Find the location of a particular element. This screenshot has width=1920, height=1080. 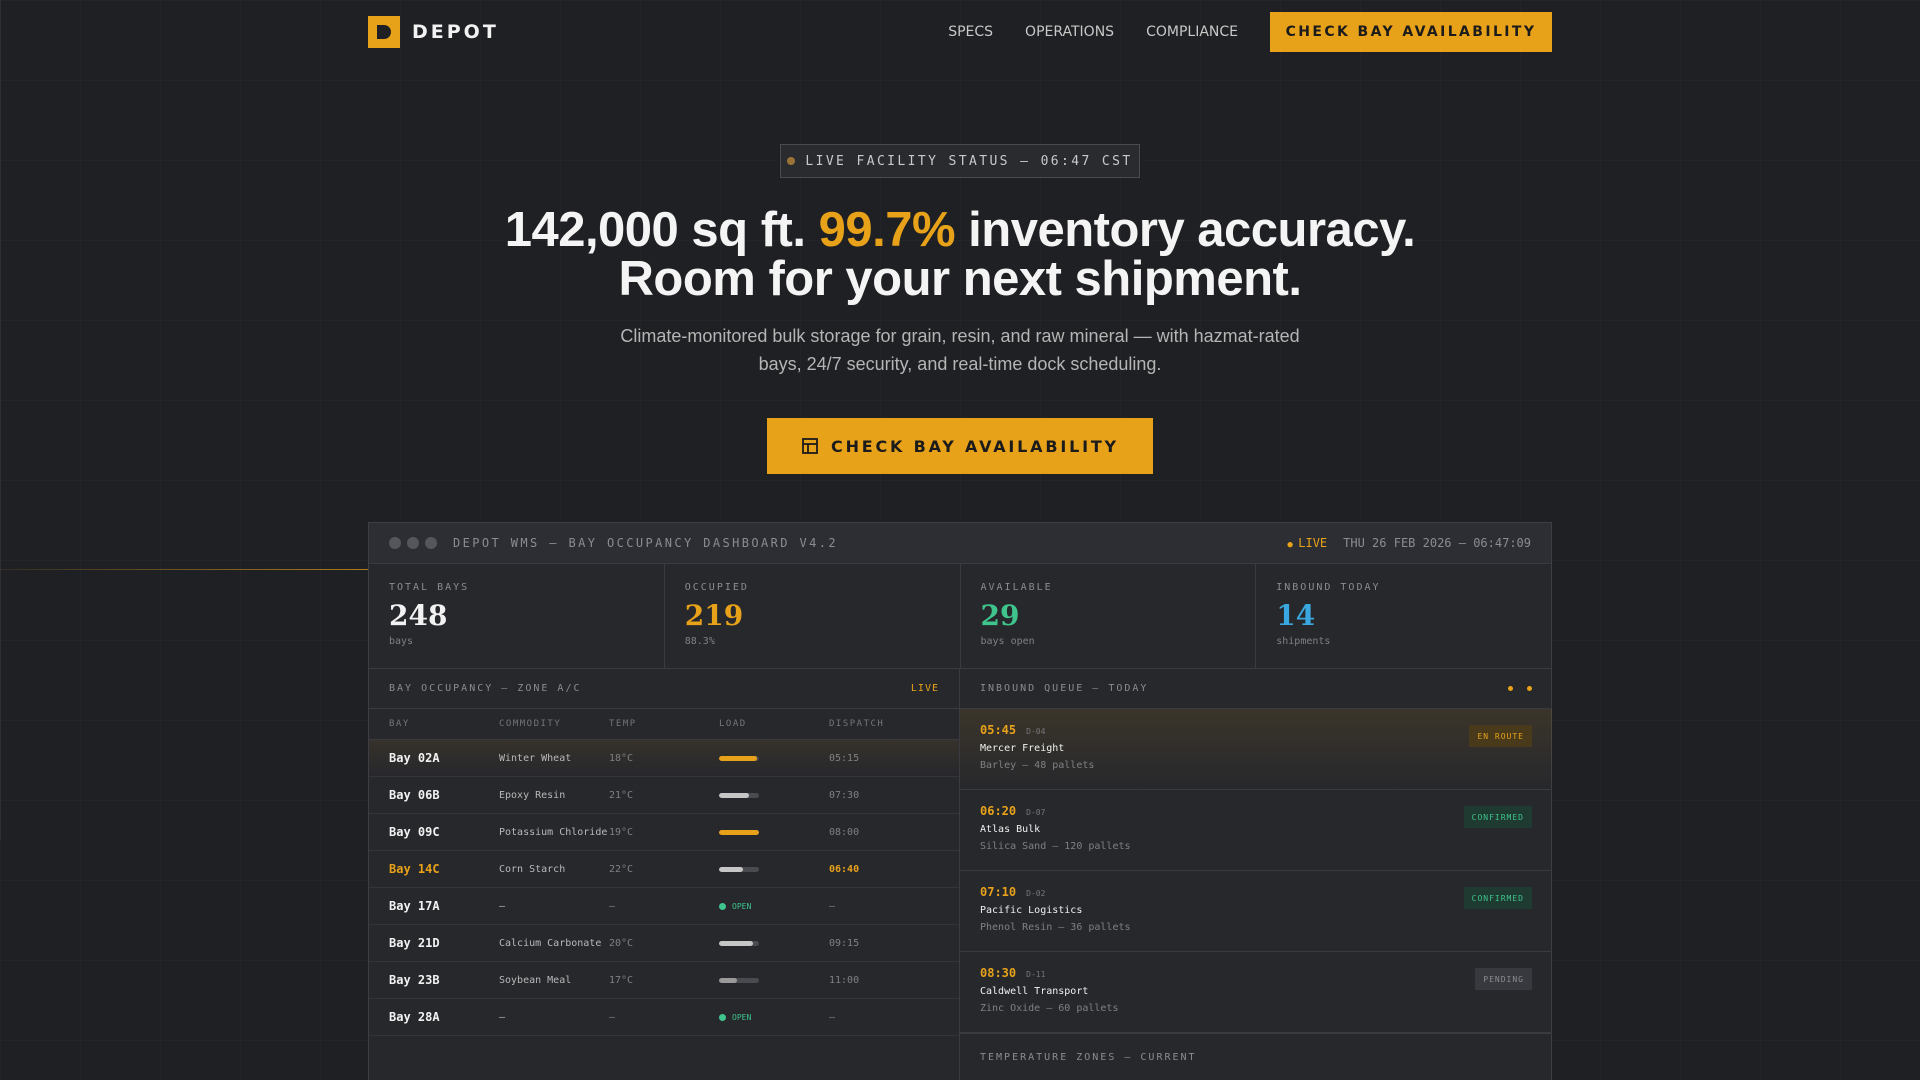

brand: DEPOT is located at coordinates (433, 32).